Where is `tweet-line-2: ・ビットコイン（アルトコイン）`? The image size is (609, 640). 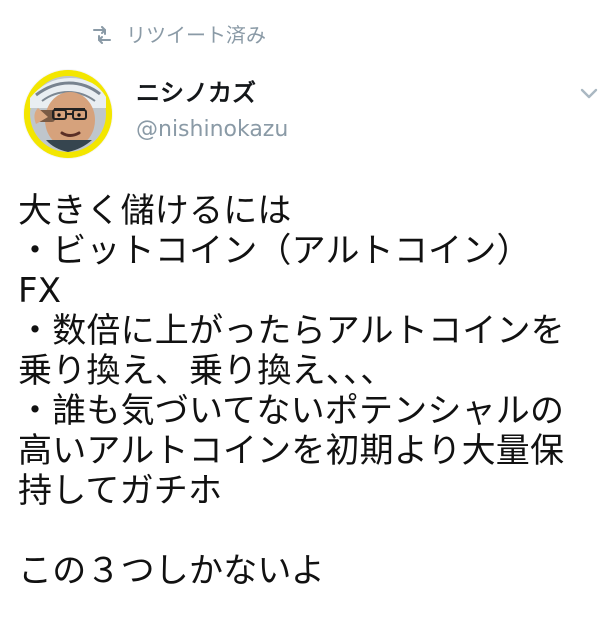 tweet-line-2: ・ビットコイン（アルトコイン） is located at coordinates (274, 251).